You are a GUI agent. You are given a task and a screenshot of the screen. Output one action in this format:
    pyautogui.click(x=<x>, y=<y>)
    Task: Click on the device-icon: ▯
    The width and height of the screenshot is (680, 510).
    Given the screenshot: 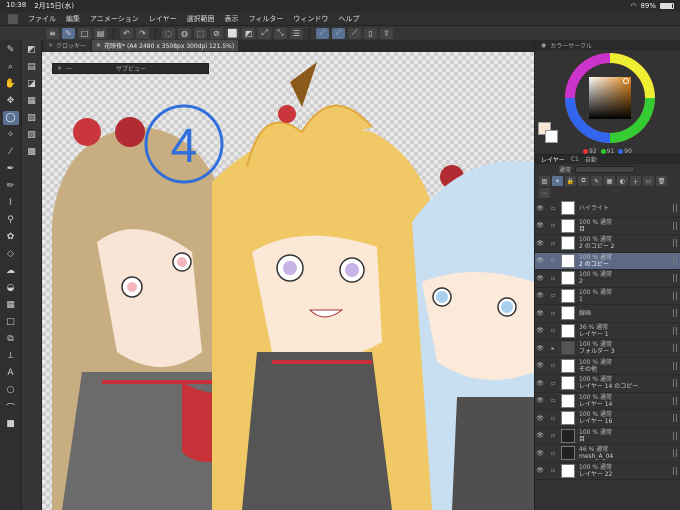 What is the action you would take?
    pyautogui.click(x=370, y=33)
    